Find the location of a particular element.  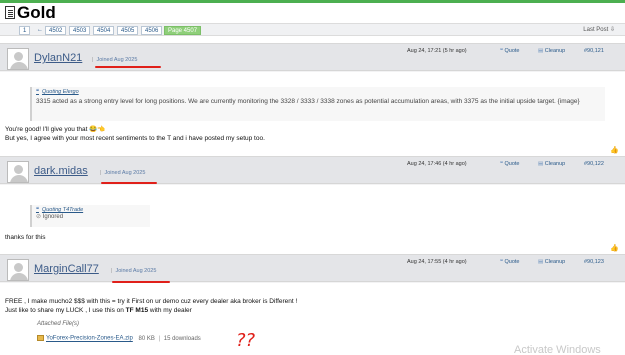

last-post-link: Last Post ⇩ is located at coordinates (599, 29).